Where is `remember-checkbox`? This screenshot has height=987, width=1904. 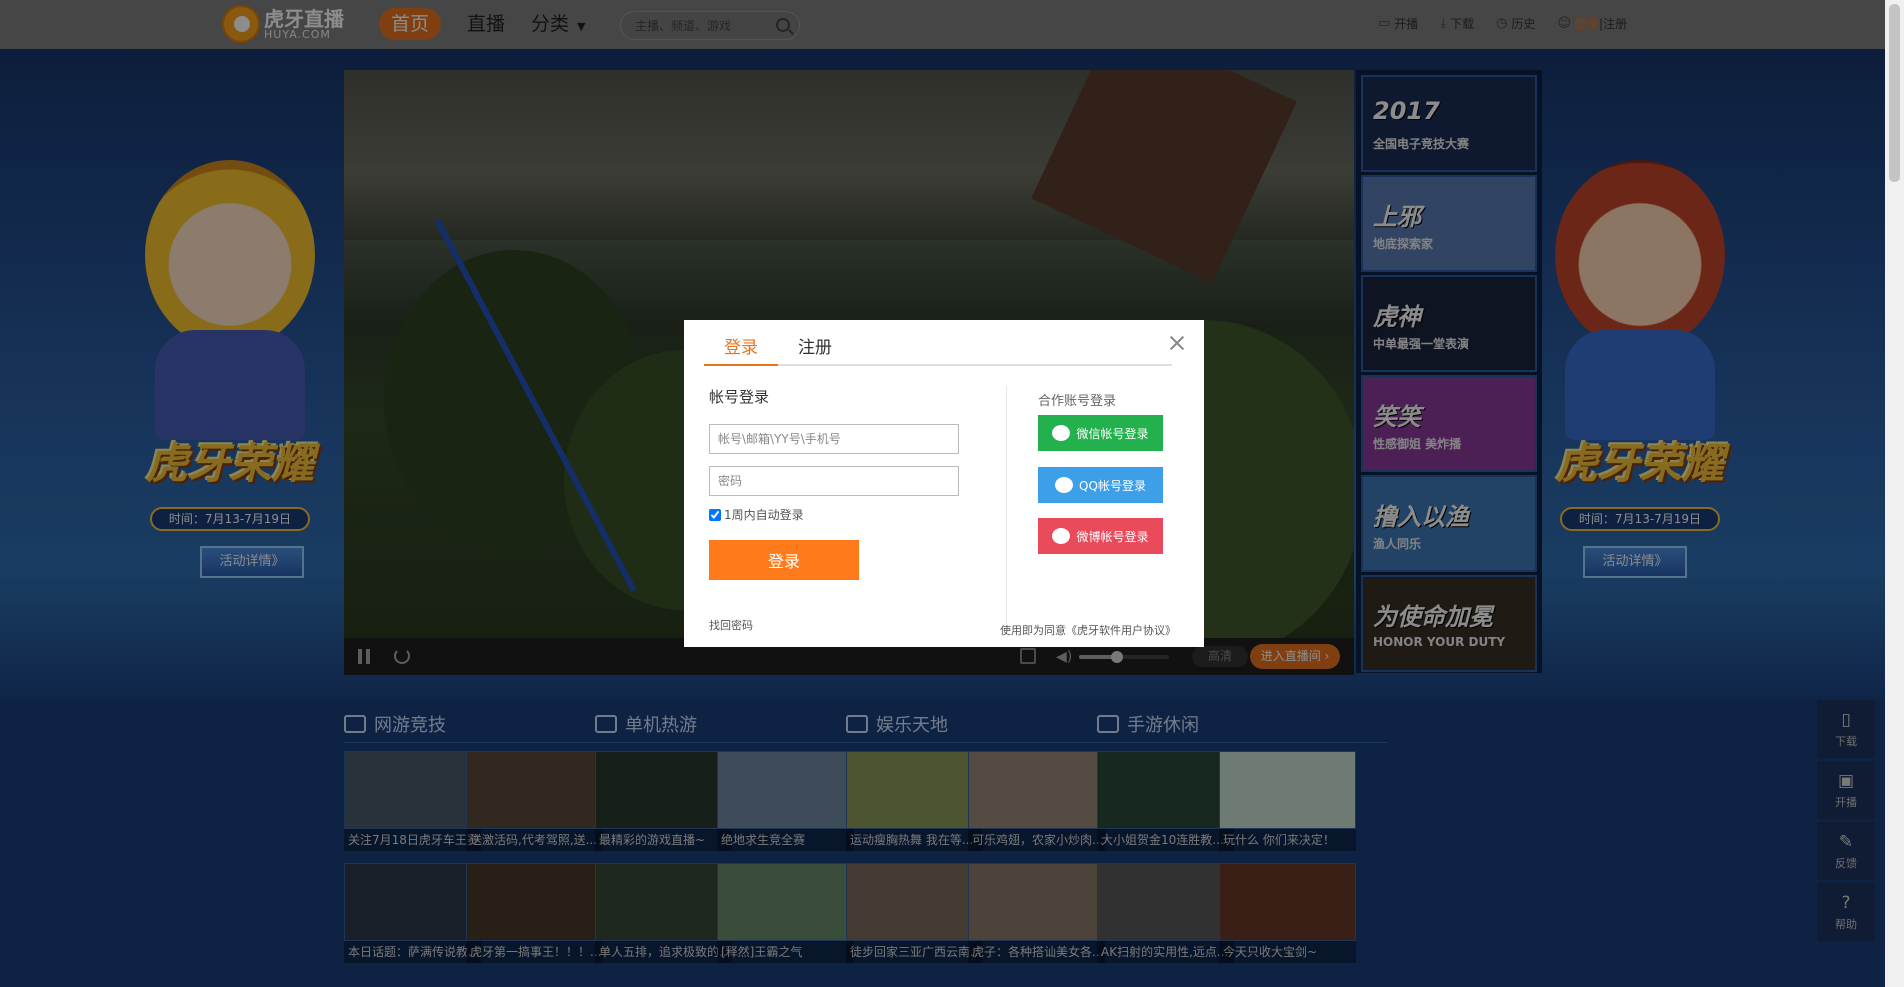
remember-checkbox is located at coordinates (715, 514).